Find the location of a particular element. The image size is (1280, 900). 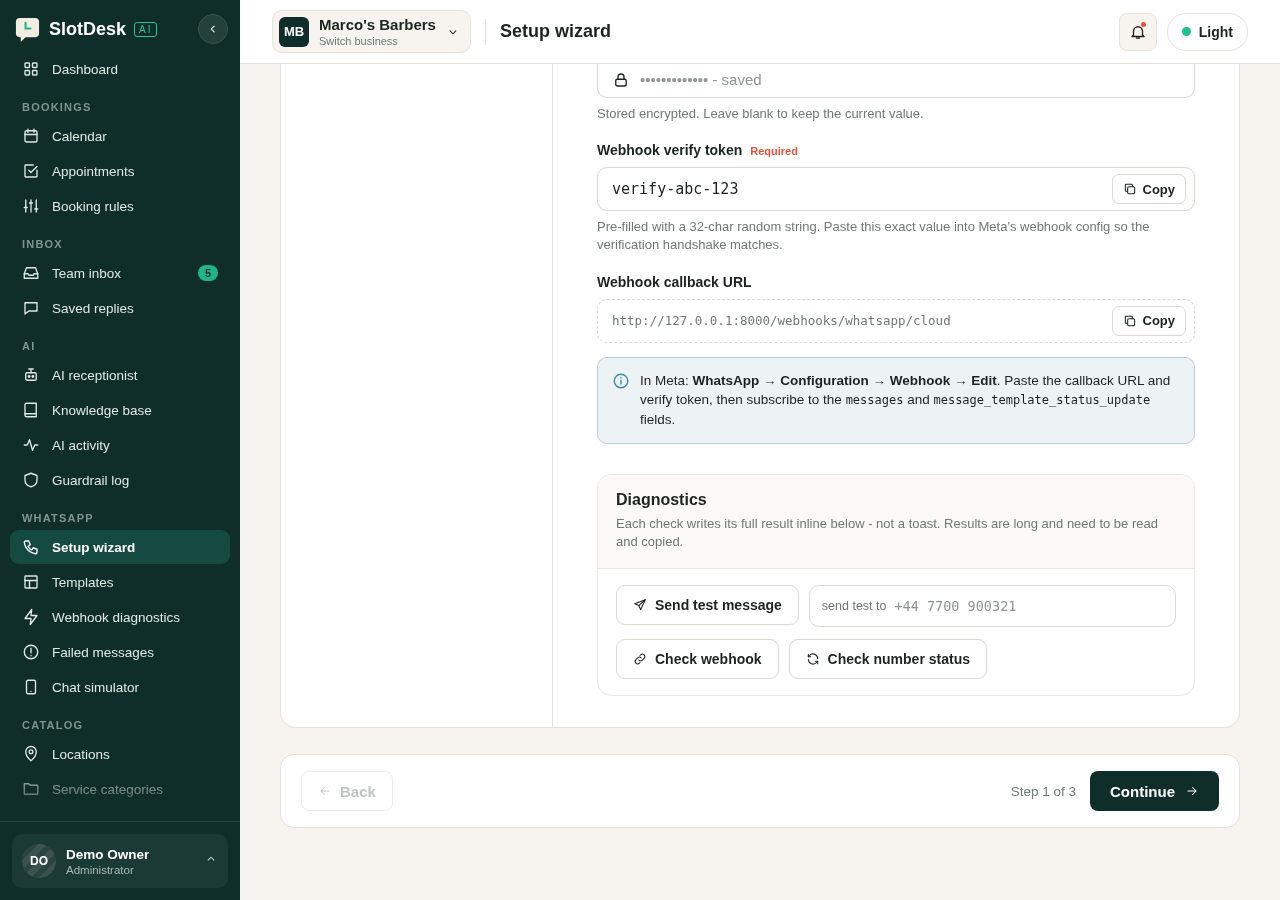

clock-bubble-logo is located at coordinates (27, 29).